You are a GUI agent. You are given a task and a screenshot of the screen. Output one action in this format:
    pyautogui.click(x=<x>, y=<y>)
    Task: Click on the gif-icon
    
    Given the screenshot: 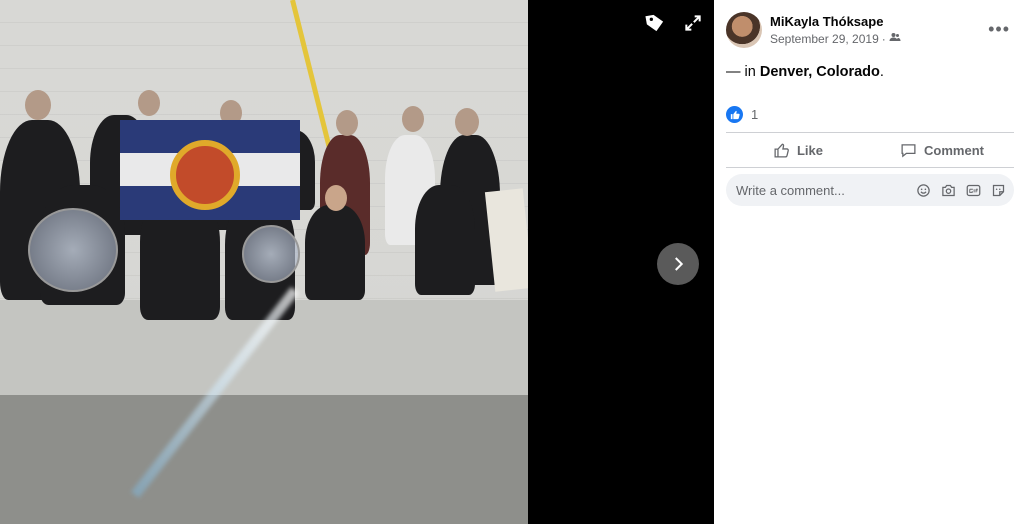 What is the action you would take?
    pyautogui.click(x=973, y=190)
    